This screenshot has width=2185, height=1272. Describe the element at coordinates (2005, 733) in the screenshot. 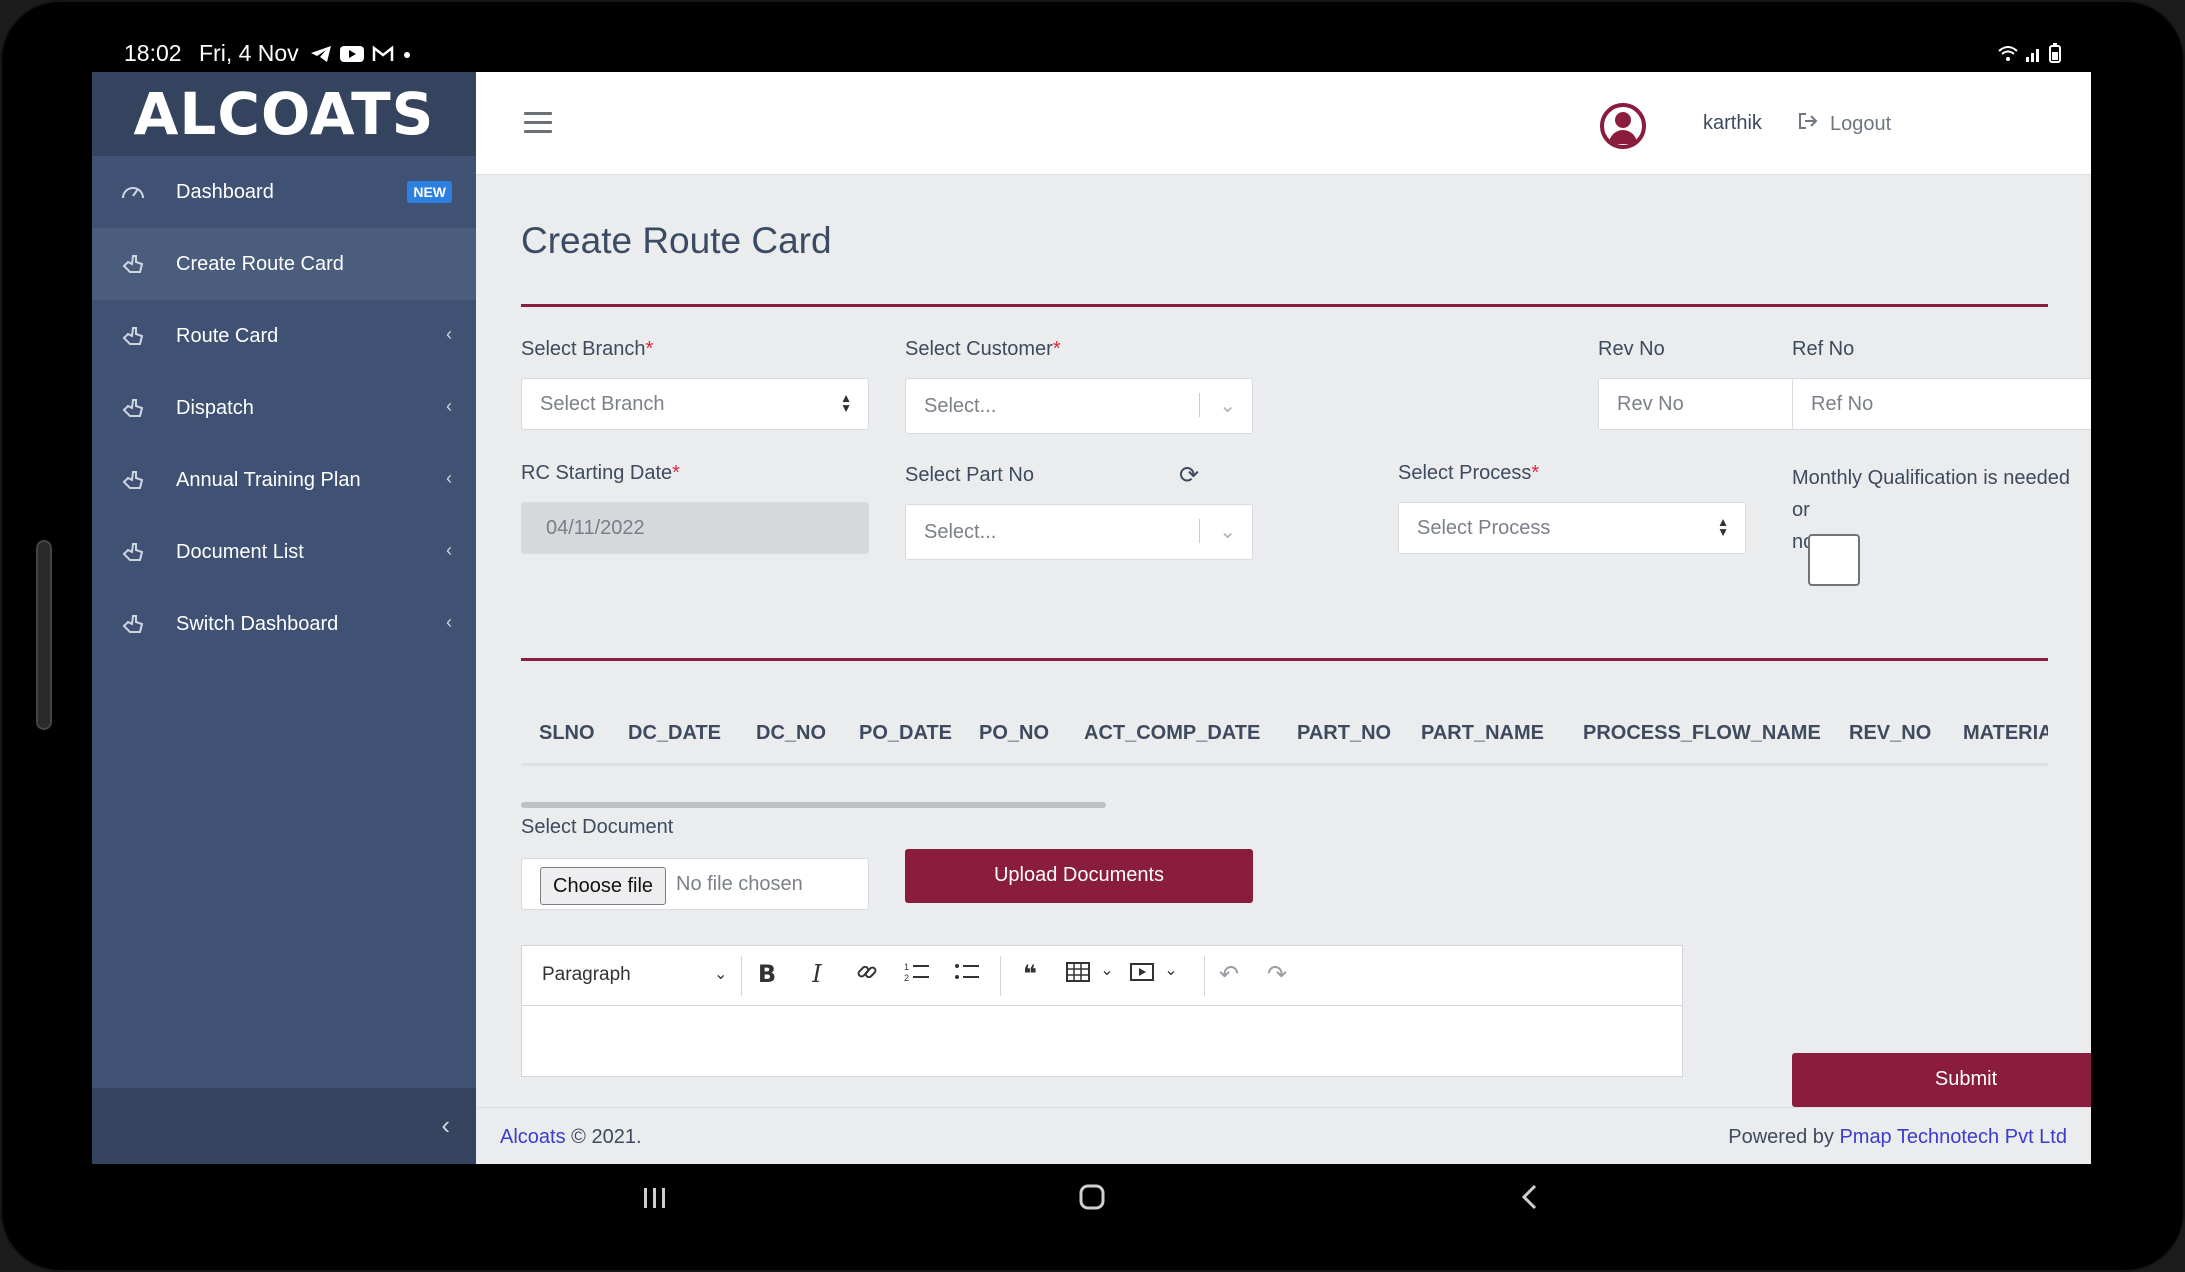

I see `column-header: MATERIA` at that location.